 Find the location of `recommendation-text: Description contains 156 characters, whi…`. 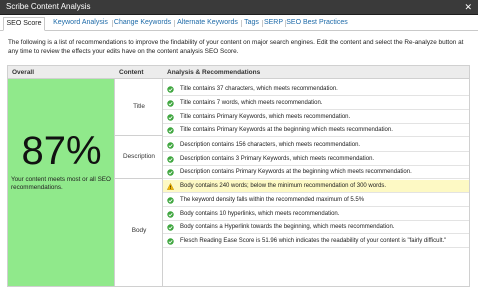

recommendation-text: Description contains 156 characters, whi… is located at coordinates (270, 145).